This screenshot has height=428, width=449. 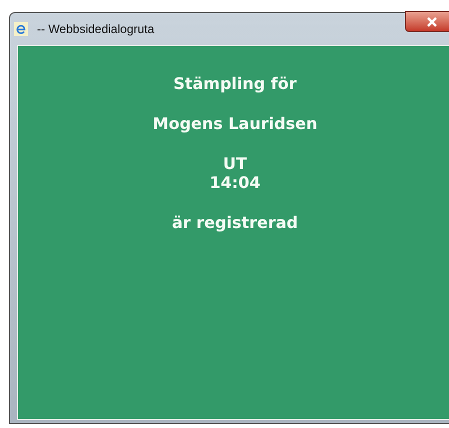 I want to click on message-text: 14:04, so click(x=235, y=182).